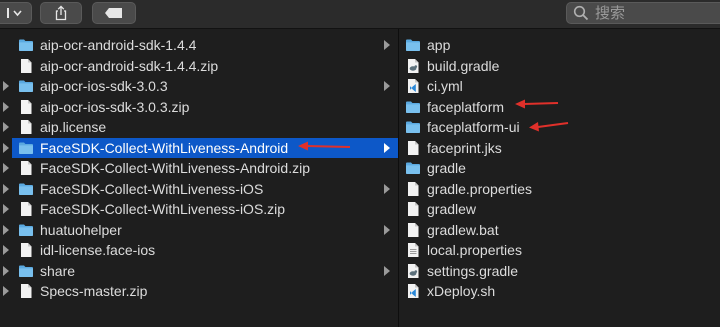  Describe the element at coordinates (115, 106) in the screenshot. I see `item-name: aip-ocr-ios-sdk-3.0.3.zip` at that location.